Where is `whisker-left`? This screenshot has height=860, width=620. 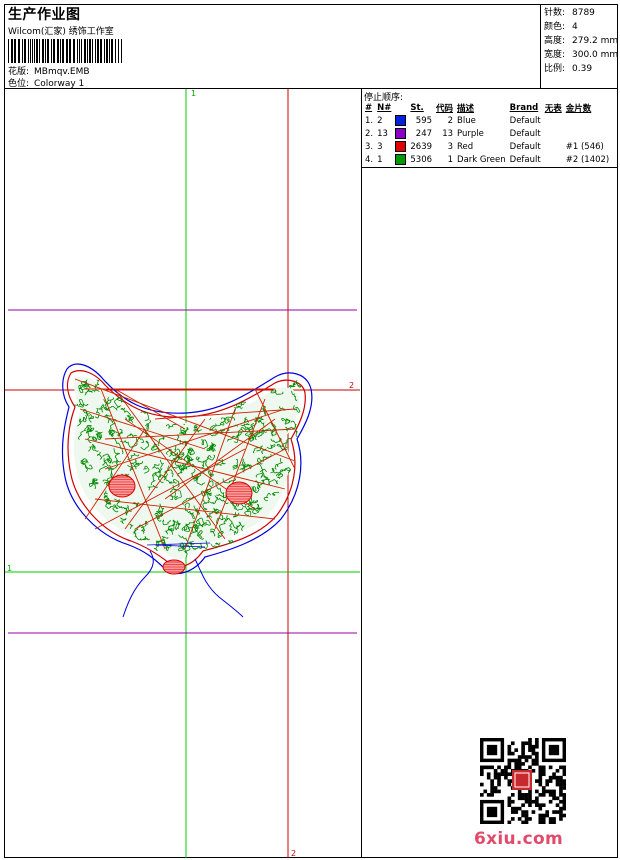 whisker-left is located at coordinates (138, 584).